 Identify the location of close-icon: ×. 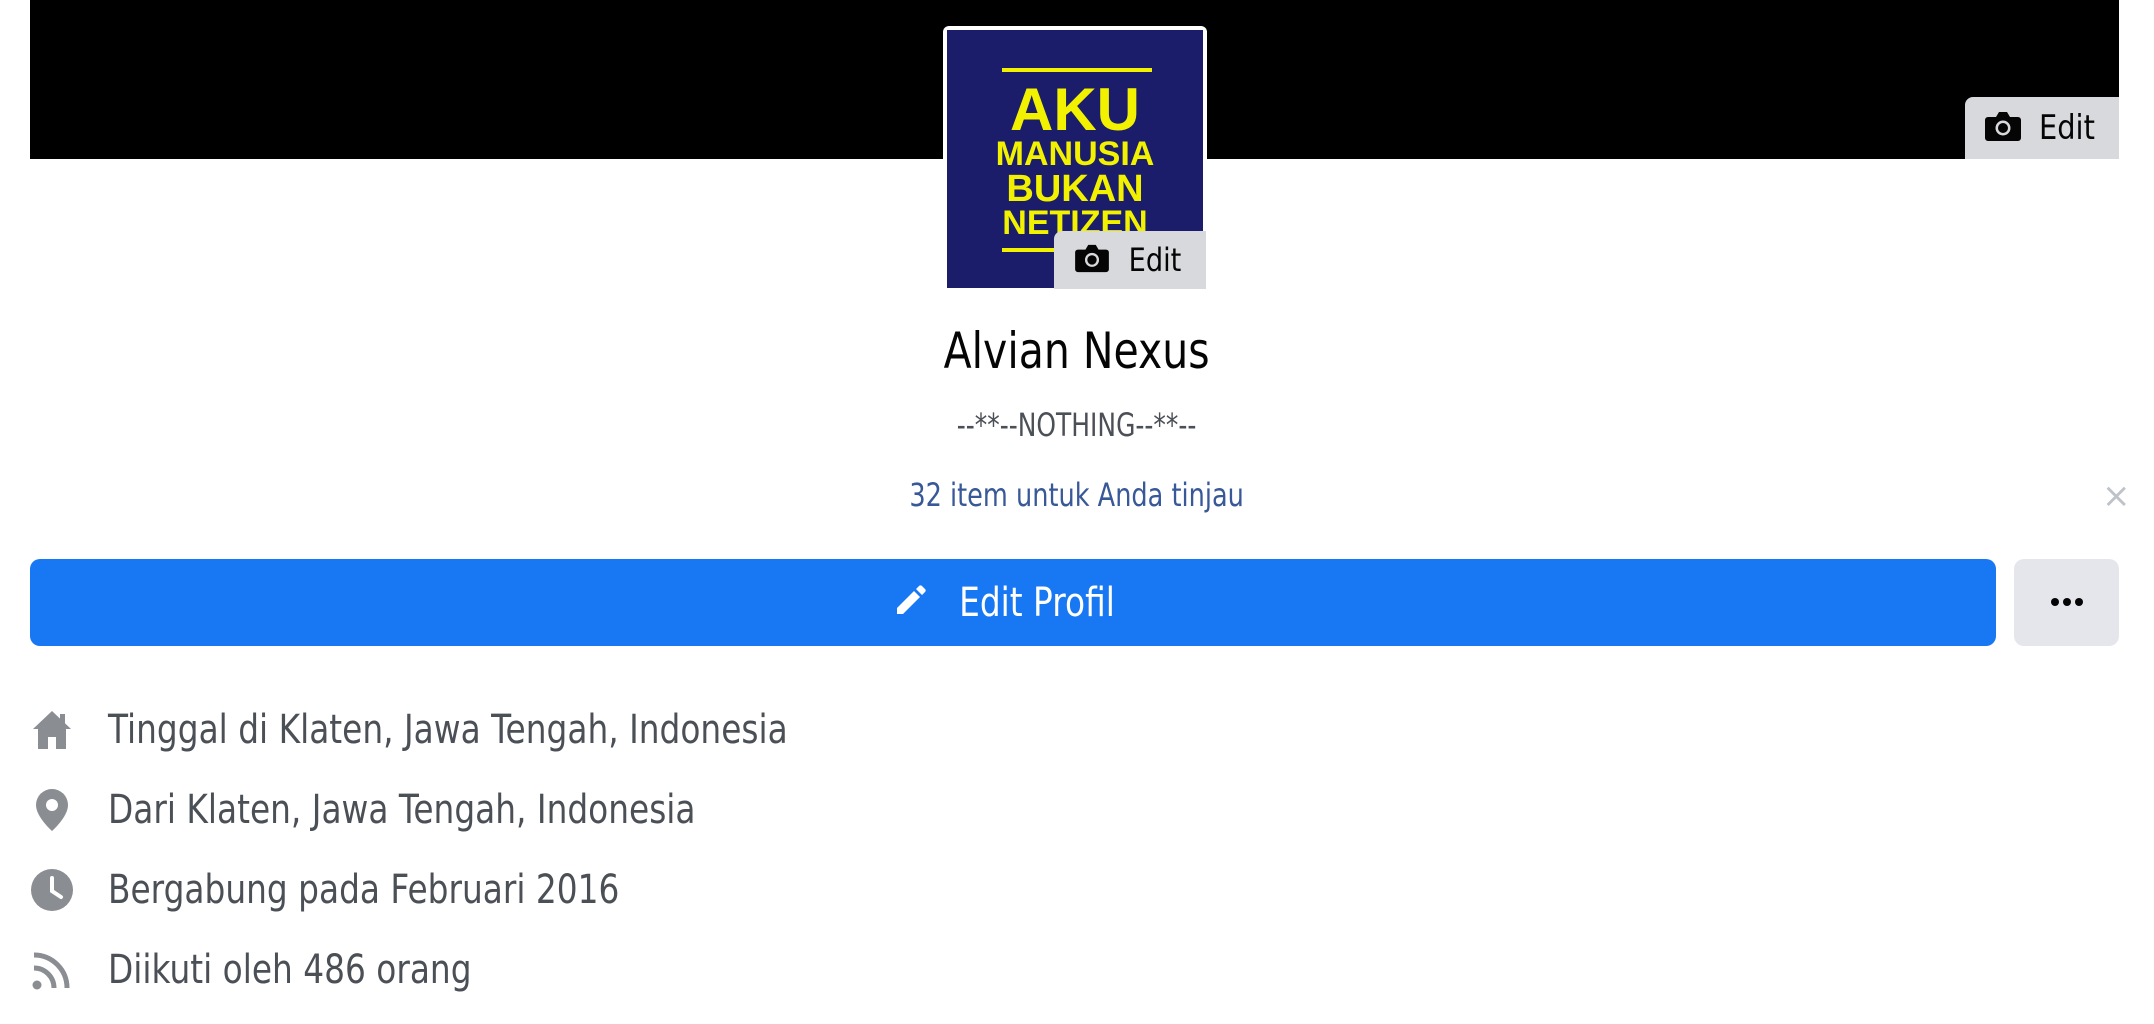
(2116, 496).